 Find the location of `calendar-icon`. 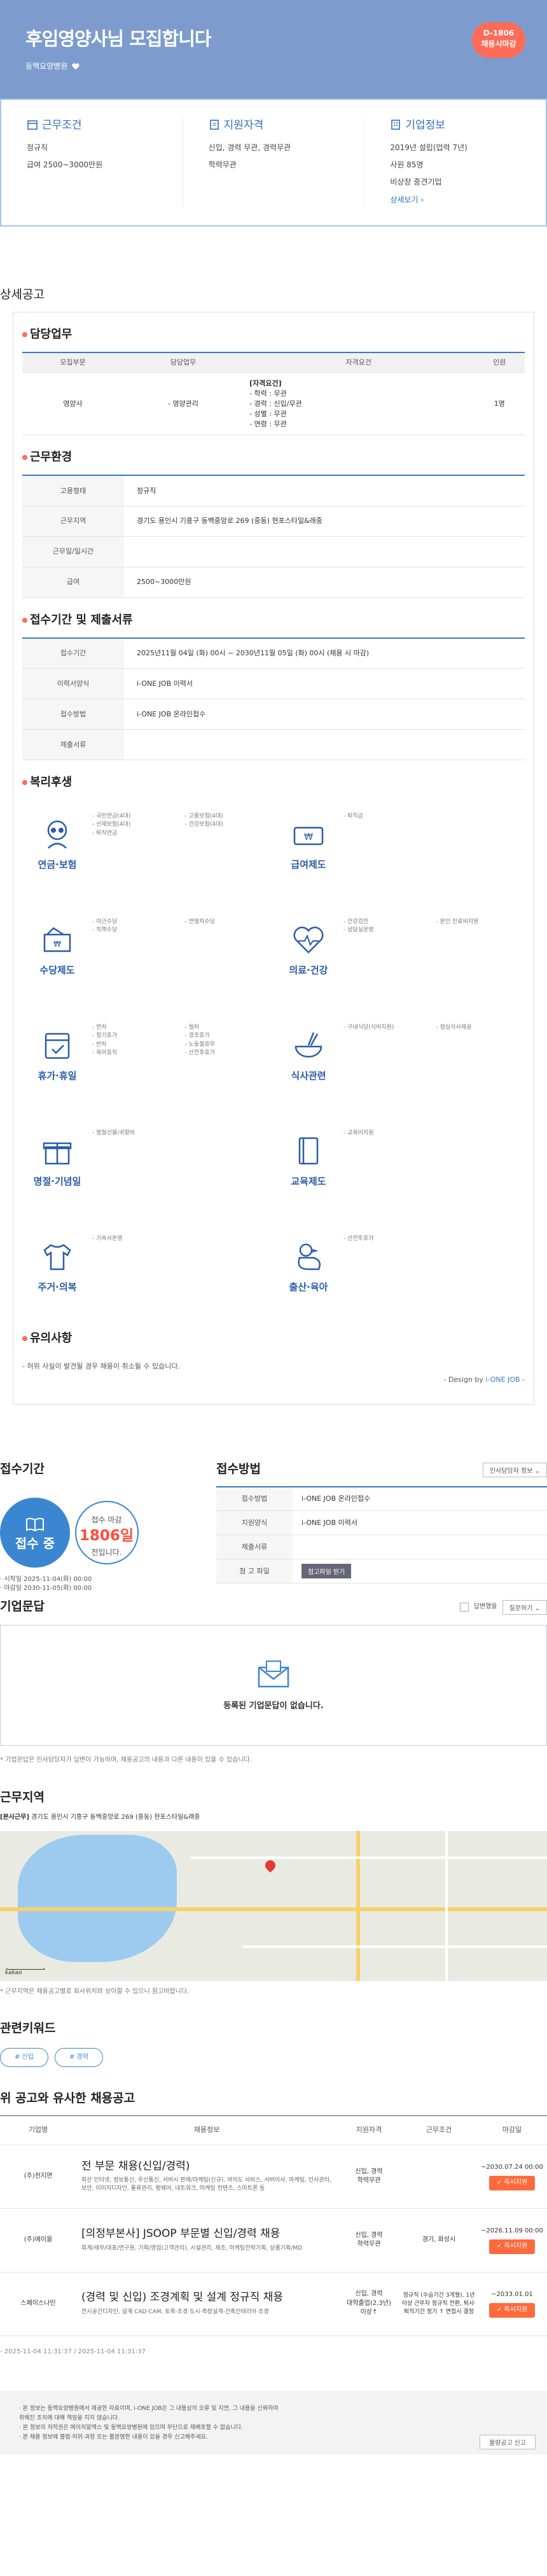

calendar-icon is located at coordinates (32, 125).